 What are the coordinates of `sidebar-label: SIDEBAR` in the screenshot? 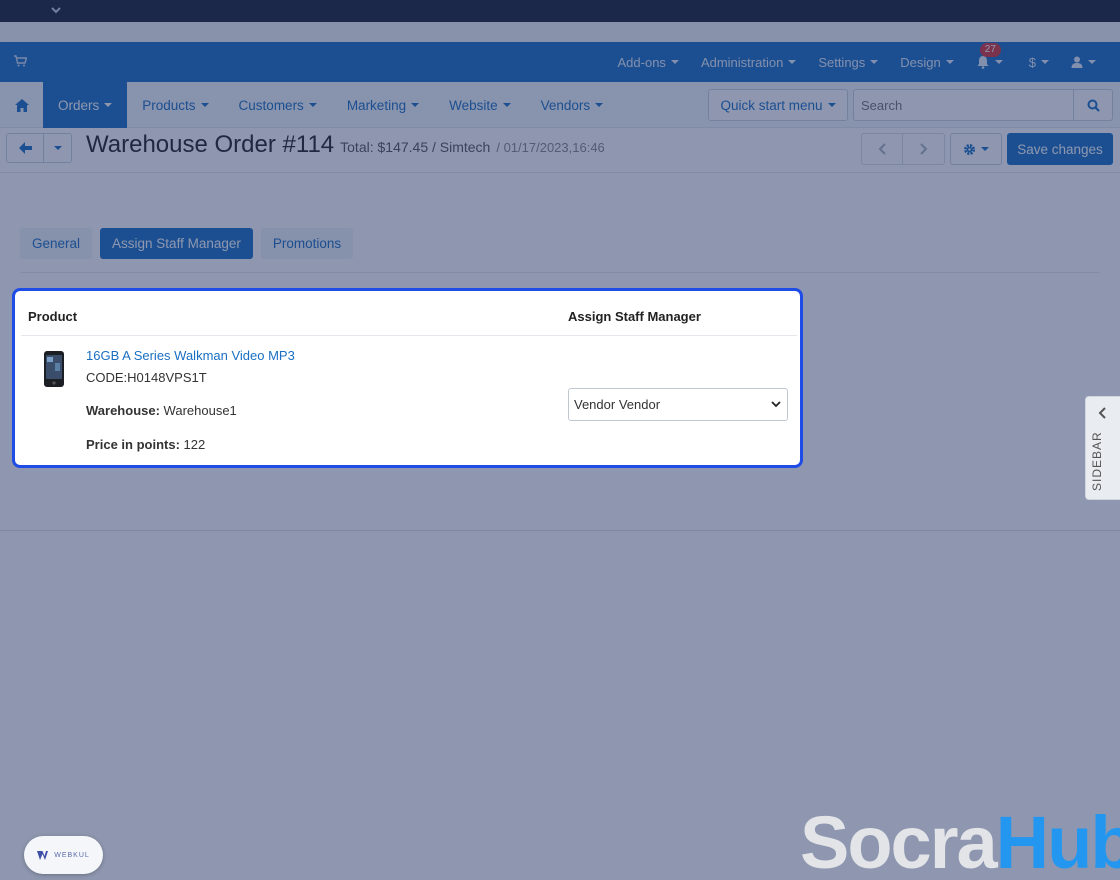 It's located at (1097, 461).